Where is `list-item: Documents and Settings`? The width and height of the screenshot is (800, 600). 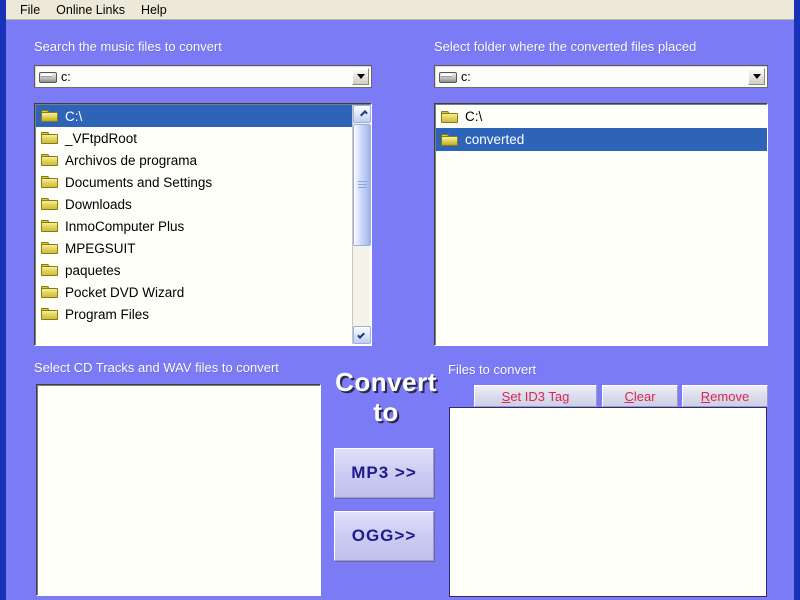 list-item: Documents and Settings is located at coordinates (195, 182).